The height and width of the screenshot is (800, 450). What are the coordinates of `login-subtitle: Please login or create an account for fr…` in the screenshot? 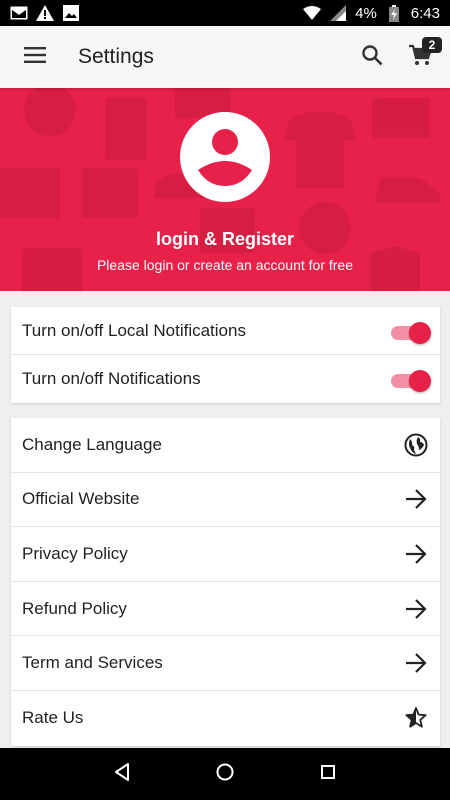 It's located at (225, 265).